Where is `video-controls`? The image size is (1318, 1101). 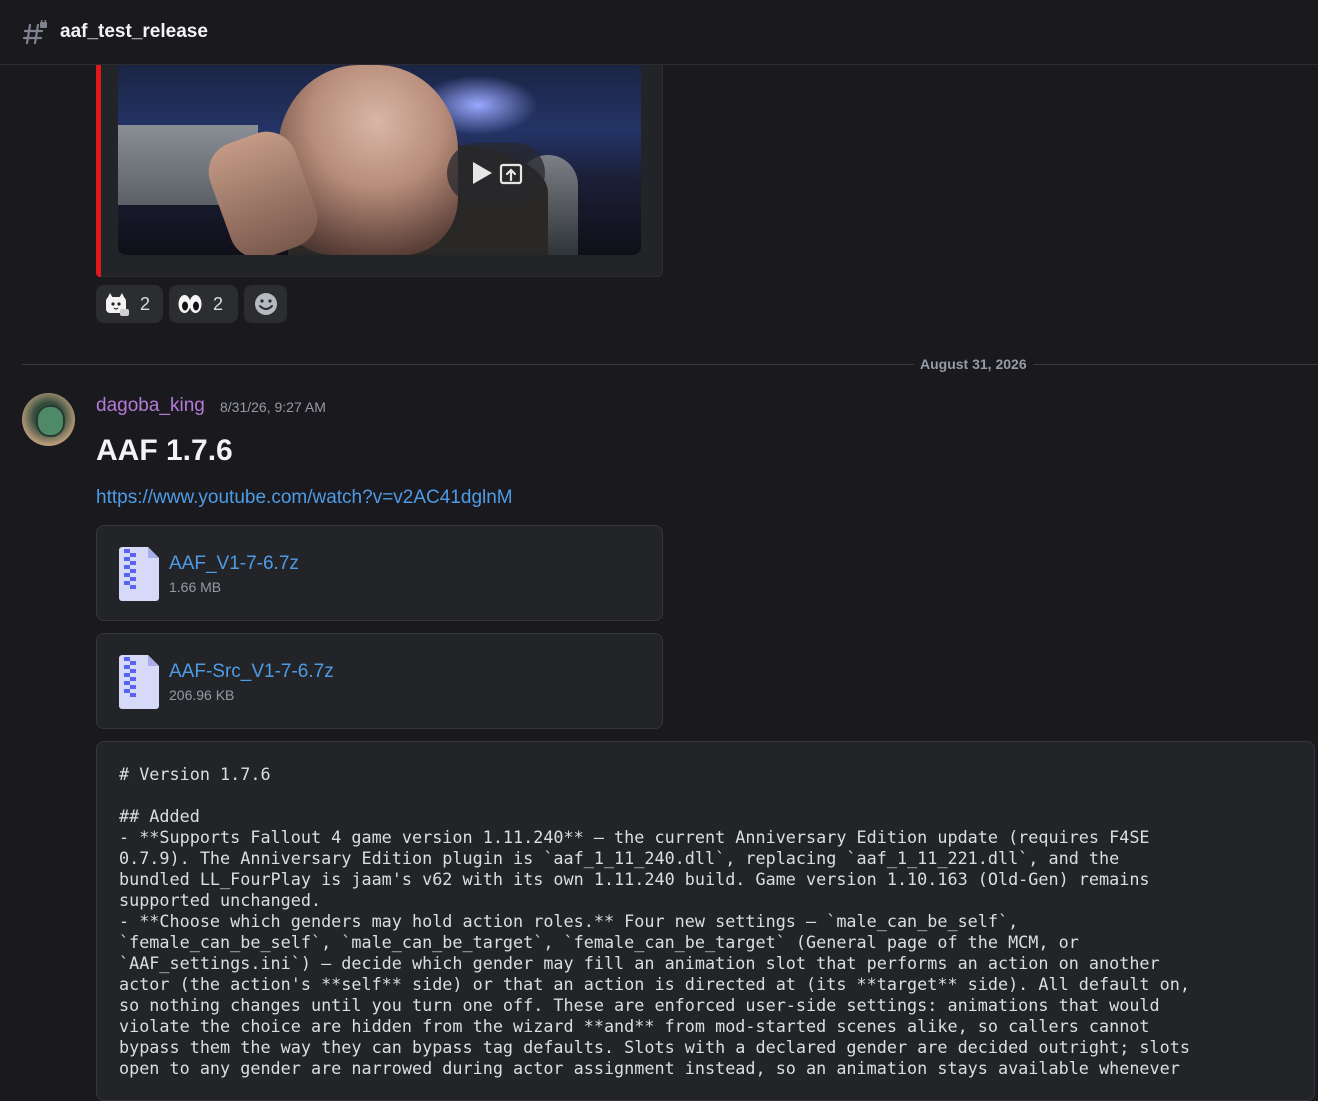
video-controls is located at coordinates (496, 173).